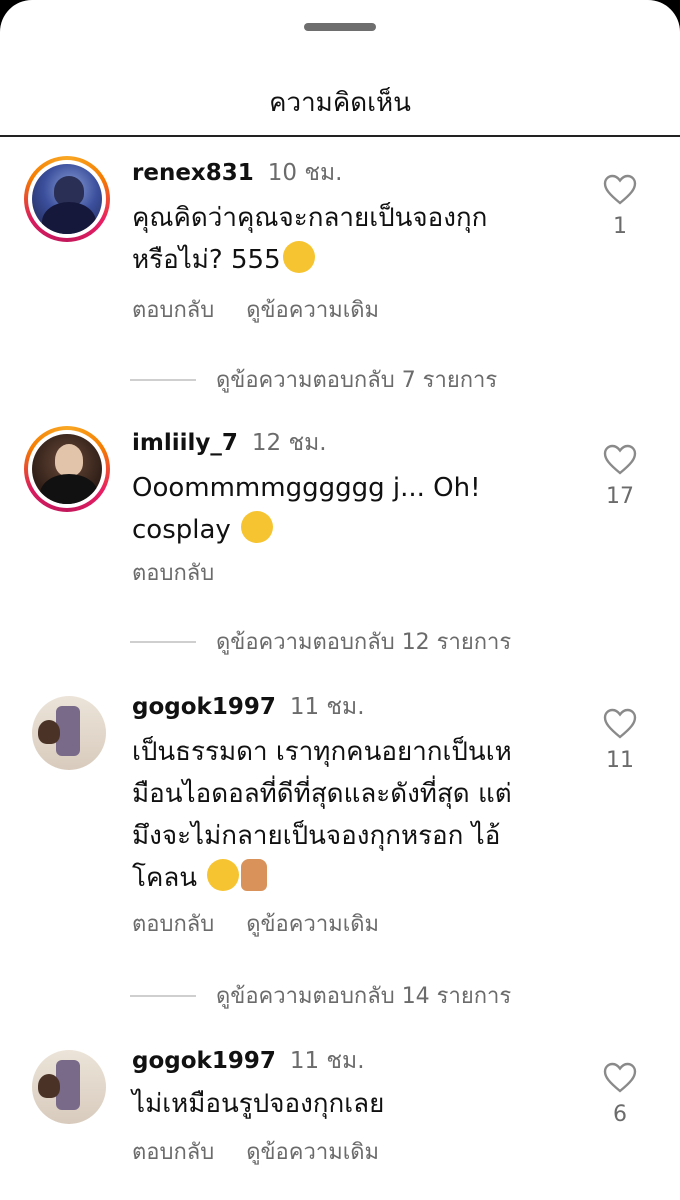 The image size is (680, 1200). Describe the element at coordinates (258, 1104) in the screenshot. I see `comment-text-line: ไม่เหมือนรูปจองกุกเลย` at that location.